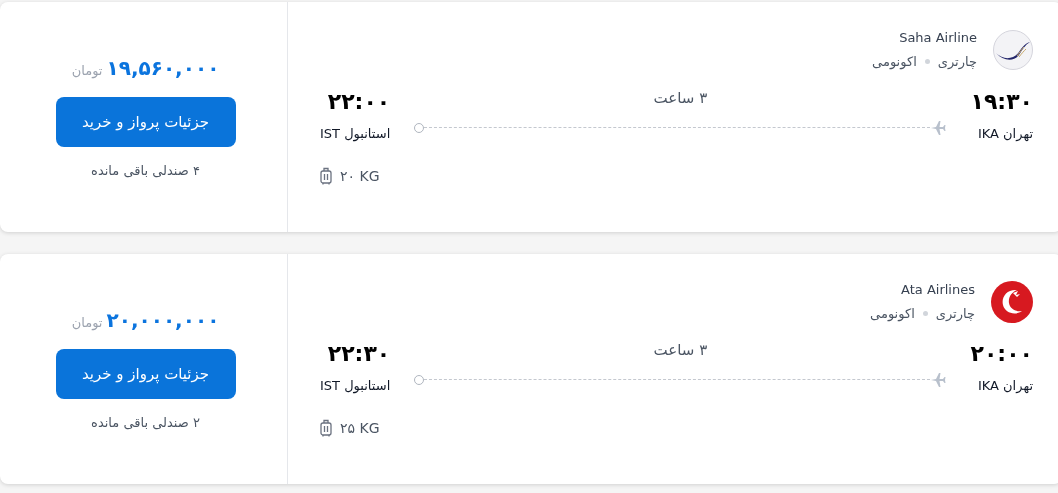 This screenshot has height=493, width=1058. I want to click on airline-name: Ata Airlines, so click(938, 290).